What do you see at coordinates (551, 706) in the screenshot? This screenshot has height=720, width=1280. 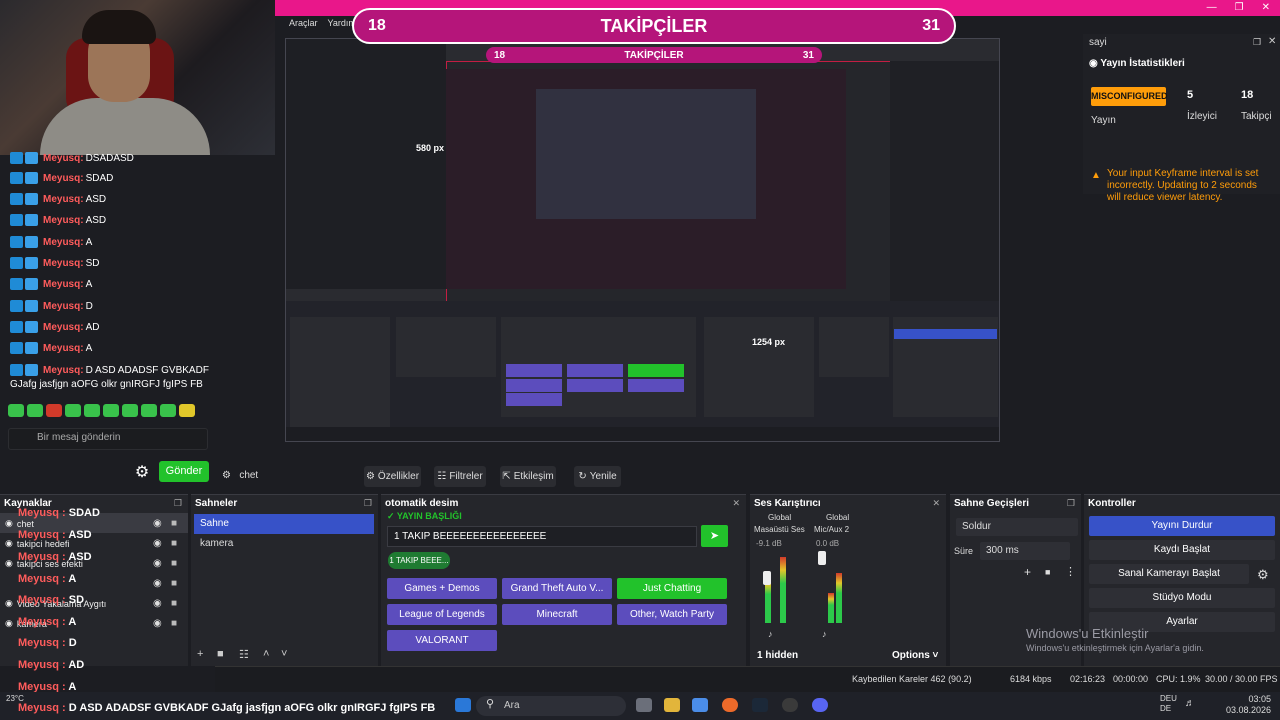 I see `taskbar-search: Ara` at bounding box center [551, 706].